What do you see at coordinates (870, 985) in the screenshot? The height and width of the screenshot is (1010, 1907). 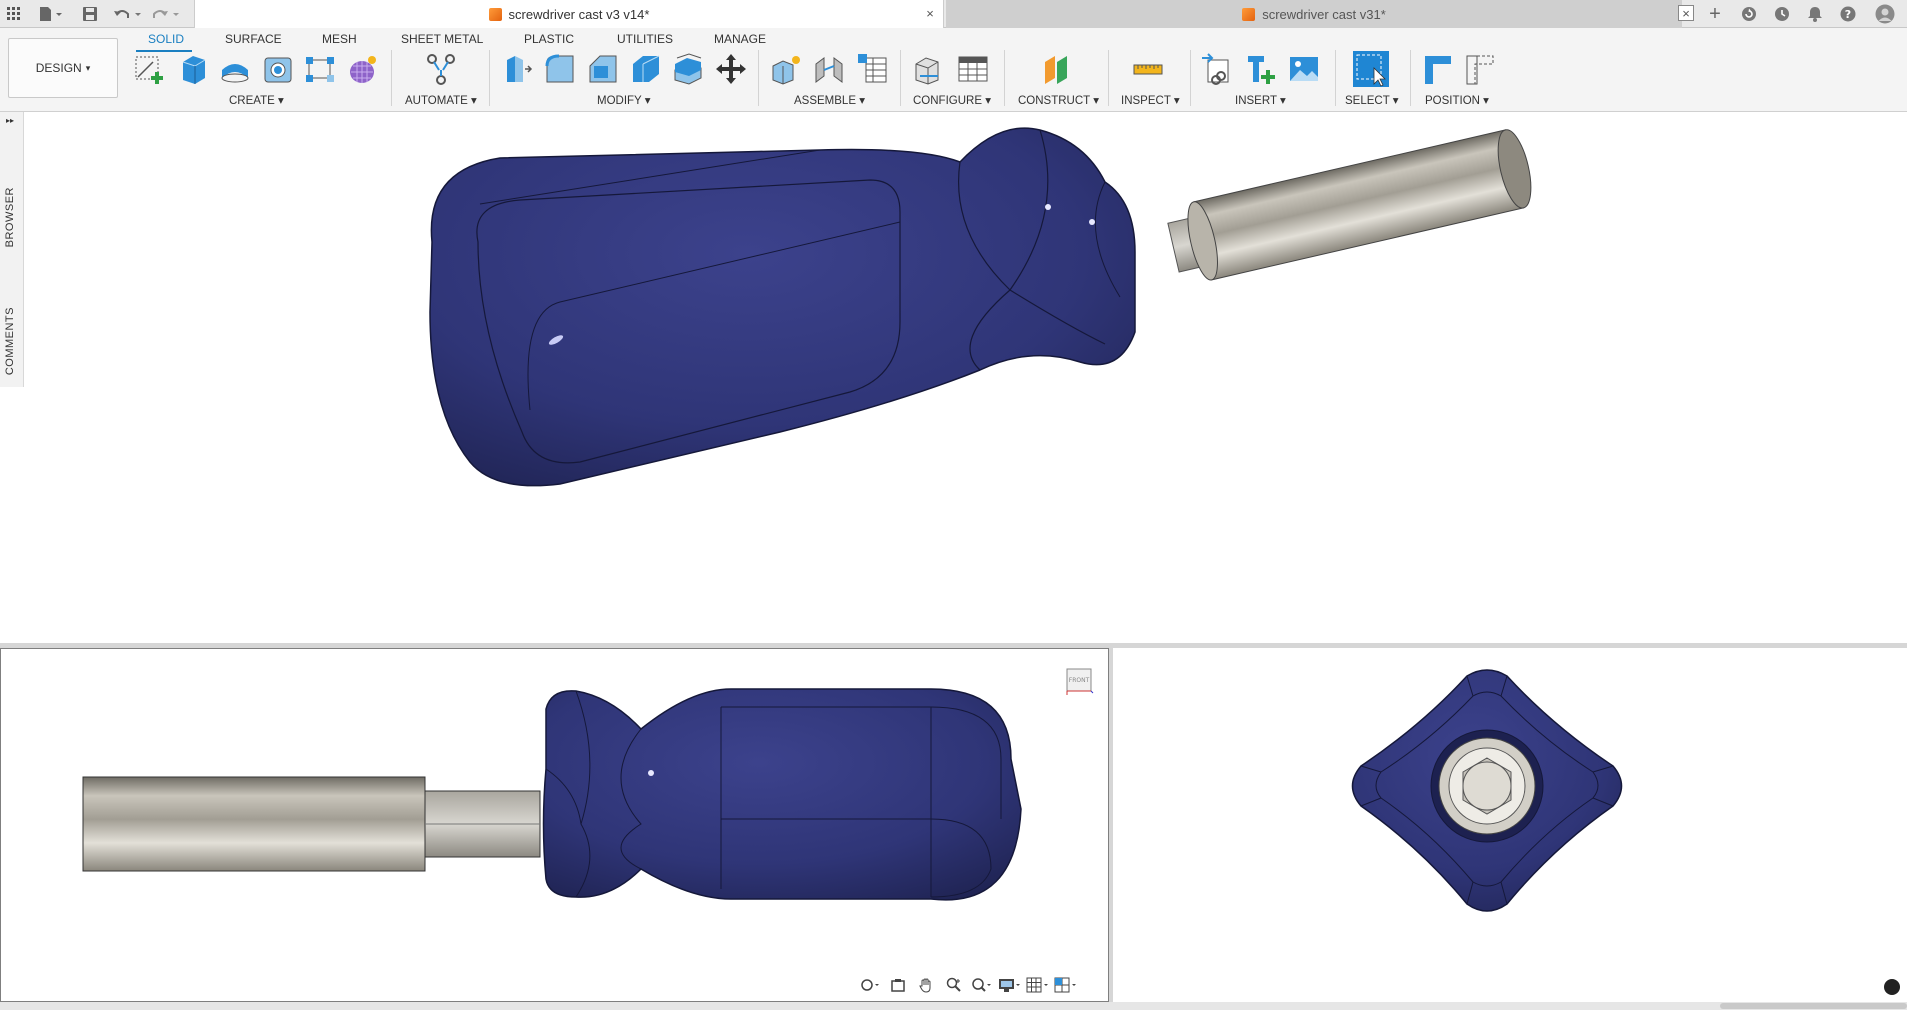 I see `orbit-icon` at bounding box center [870, 985].